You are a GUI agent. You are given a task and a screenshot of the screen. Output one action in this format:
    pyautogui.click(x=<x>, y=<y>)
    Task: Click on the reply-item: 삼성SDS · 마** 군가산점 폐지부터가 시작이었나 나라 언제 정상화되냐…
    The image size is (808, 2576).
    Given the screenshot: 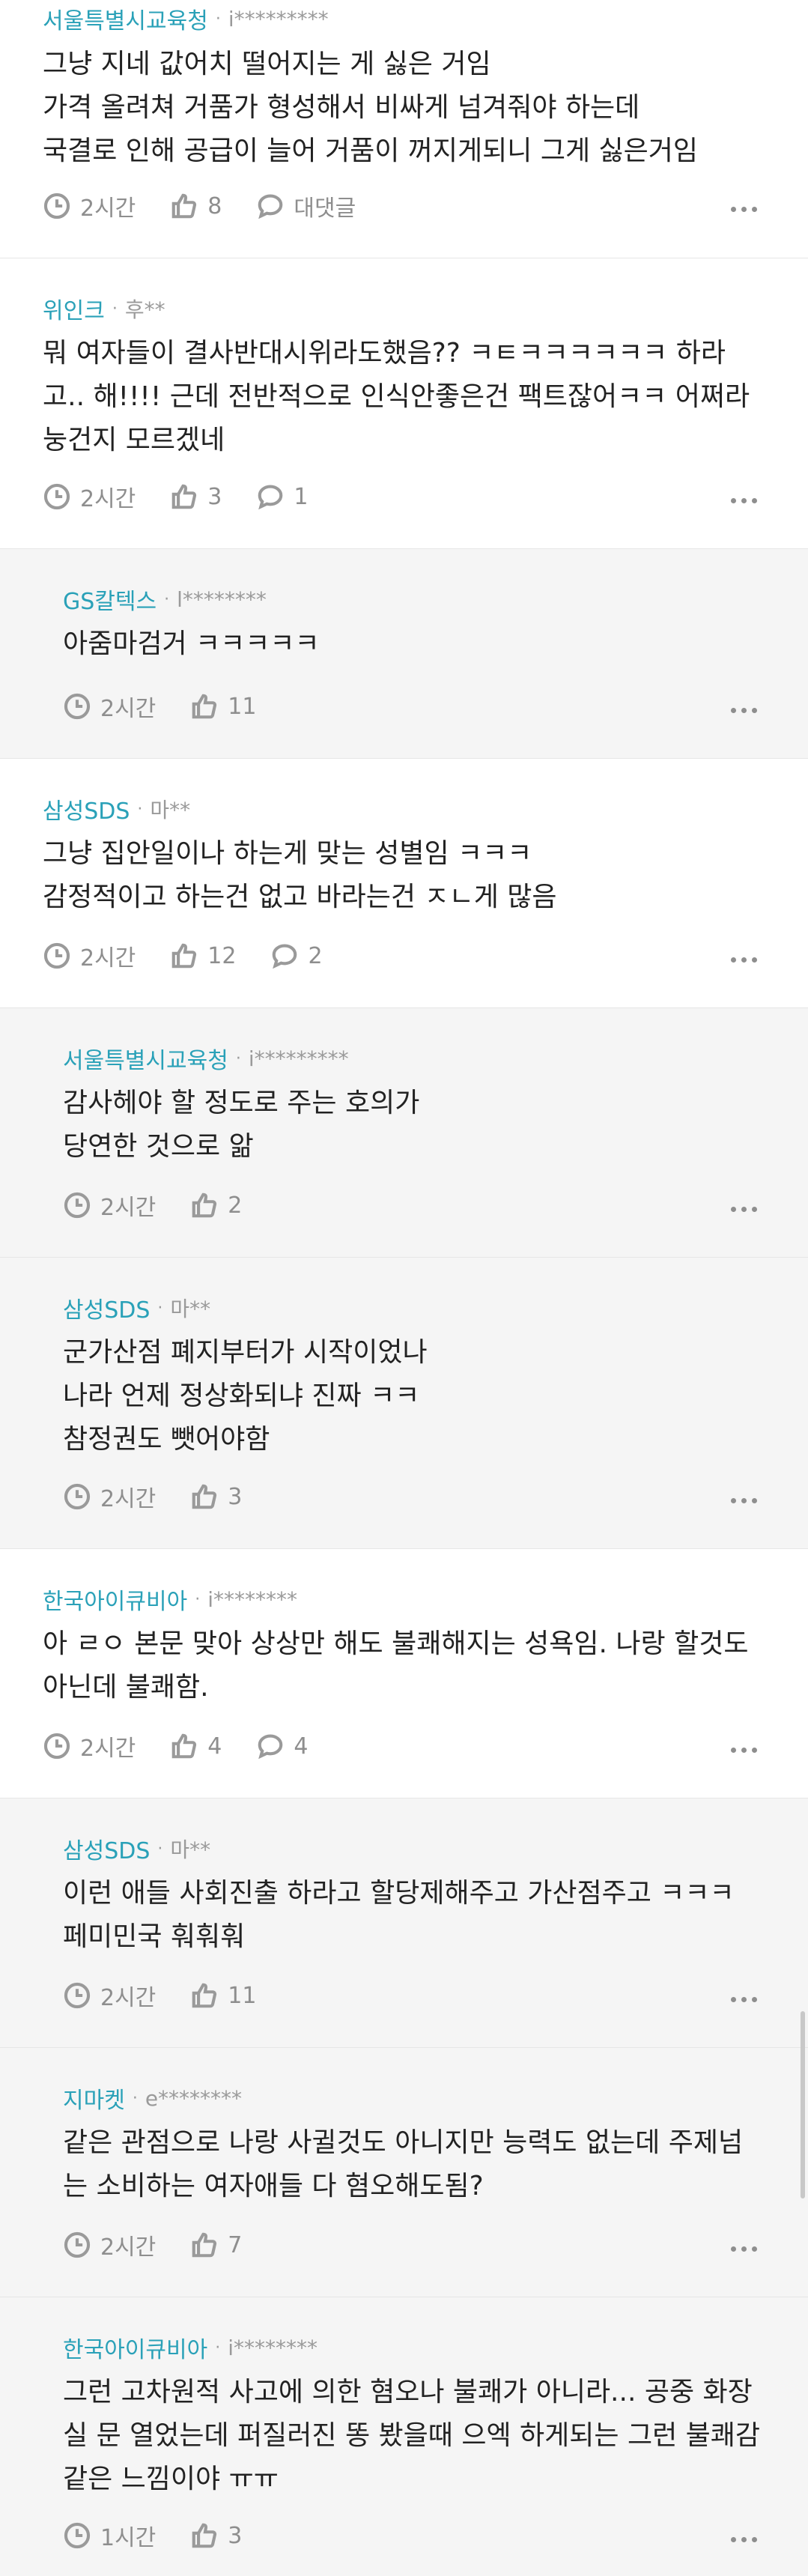 What is the action you would take?
    pyautogui.click(x=404, y=1403)
    